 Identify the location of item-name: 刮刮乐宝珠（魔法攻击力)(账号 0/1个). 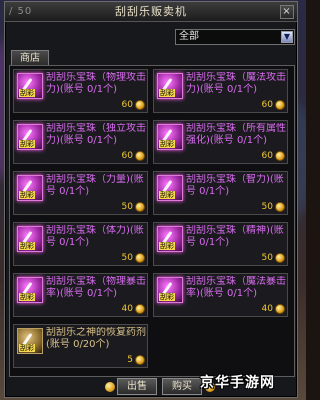
(236, 83).